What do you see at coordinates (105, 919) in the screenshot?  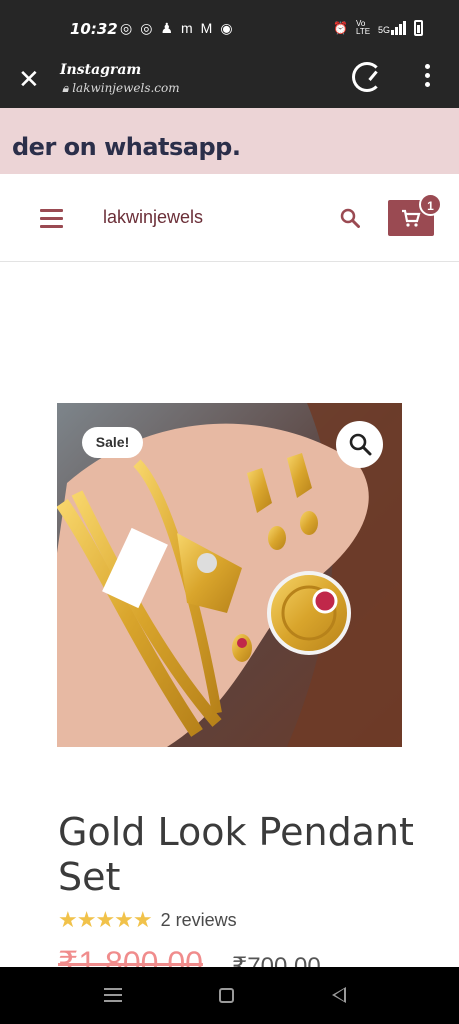 I see `star-rating-icon: ★★★★★` at bounding box center [105, 919].